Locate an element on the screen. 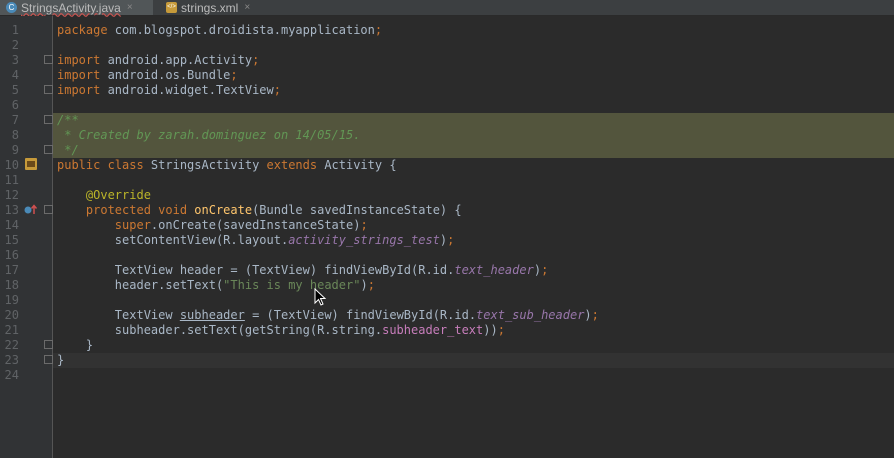  code-token: protected void is located at coordinates (140, 210).